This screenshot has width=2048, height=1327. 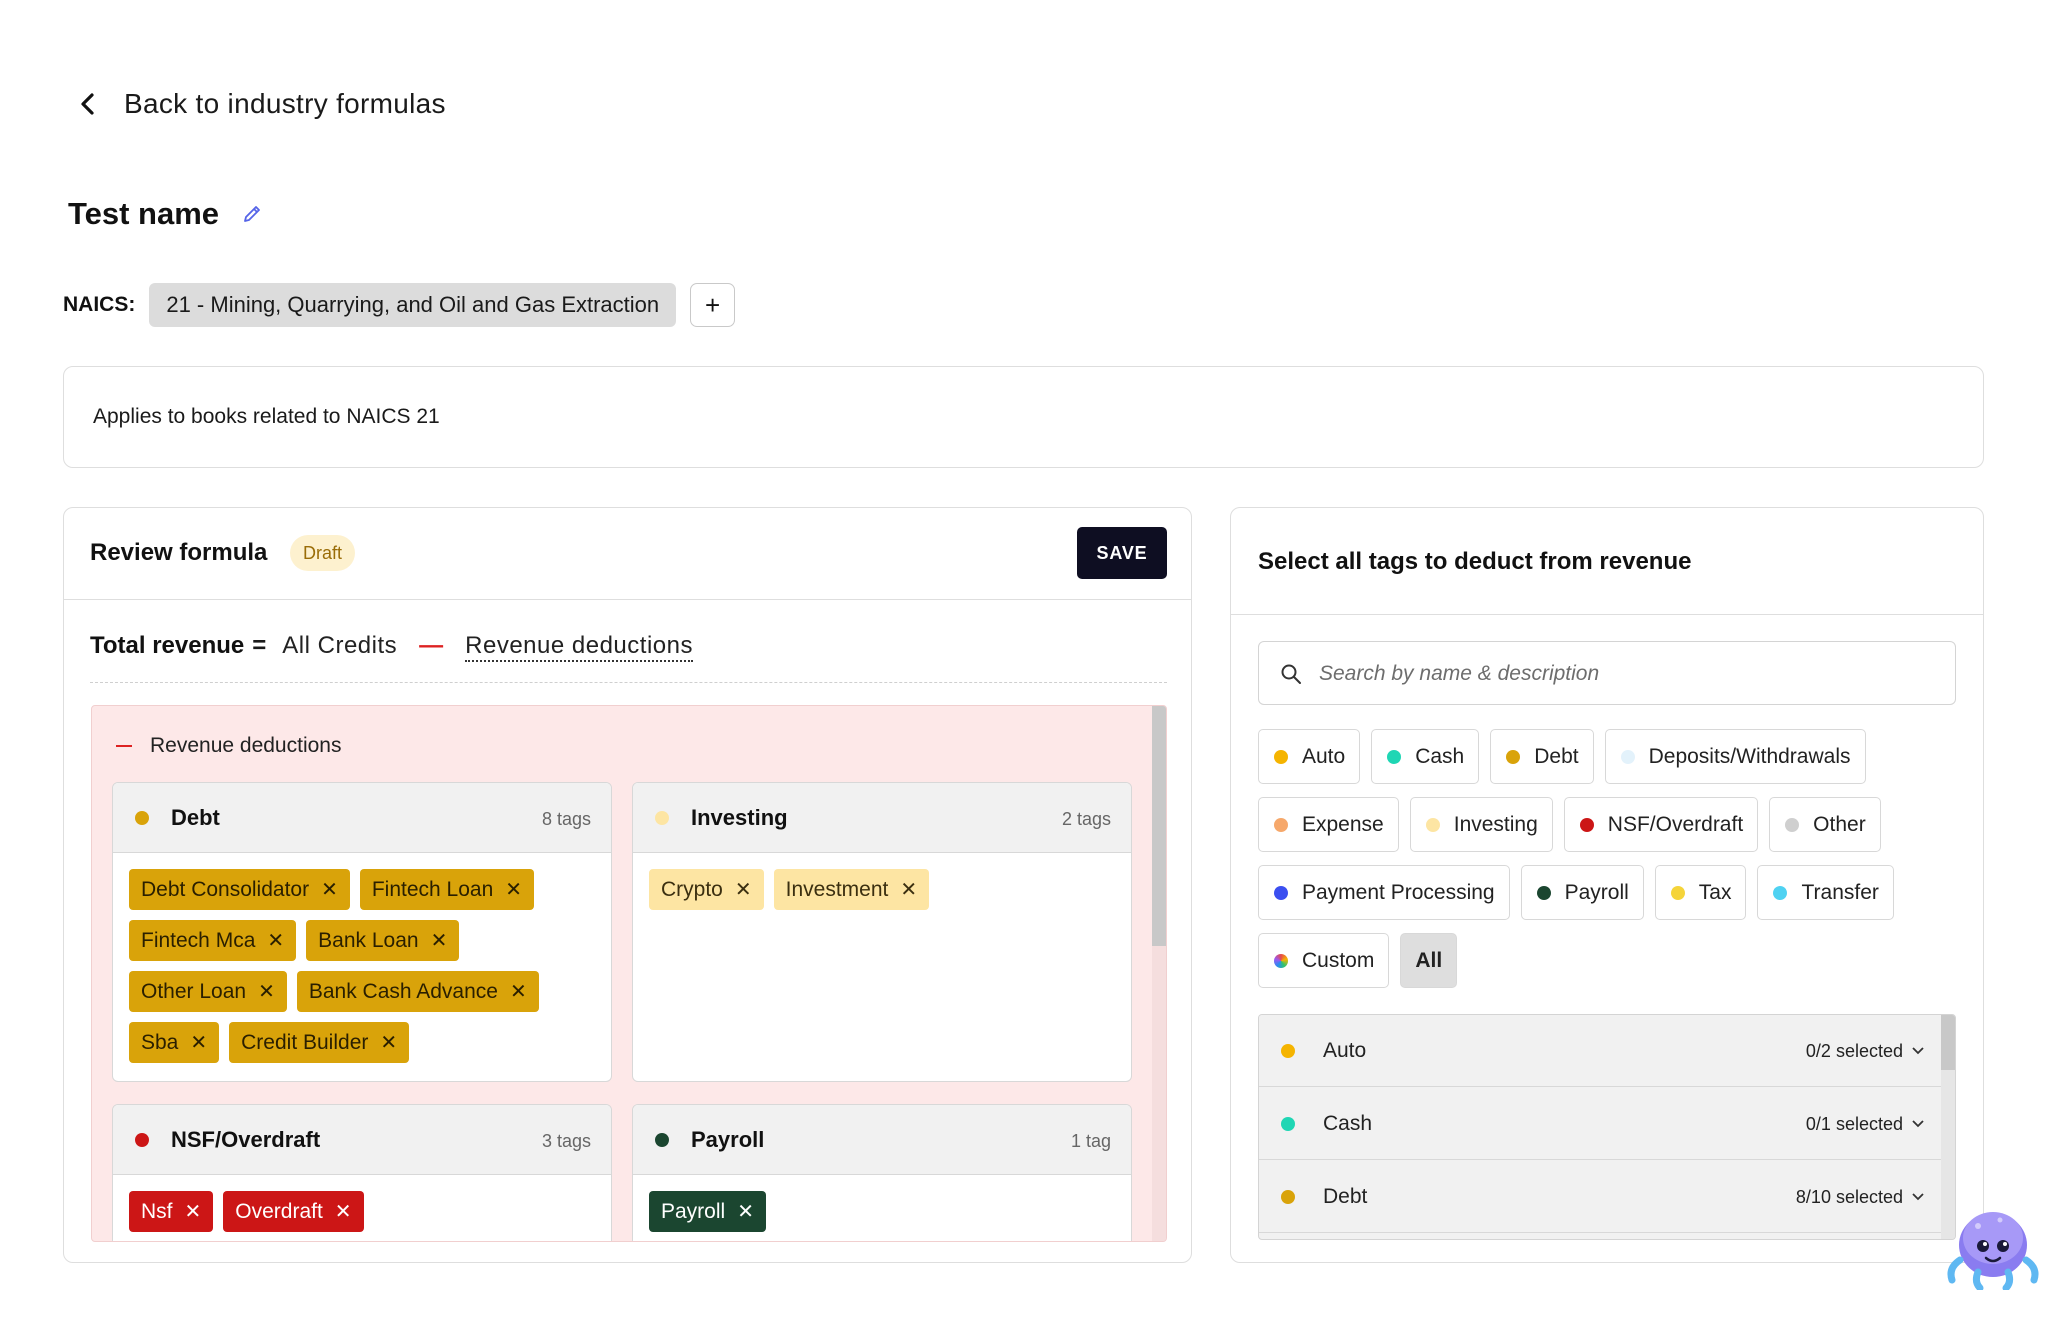 I want to click on tag-group-row-debt: Debt 8/10 selected, so click(x=1601, y=1197).